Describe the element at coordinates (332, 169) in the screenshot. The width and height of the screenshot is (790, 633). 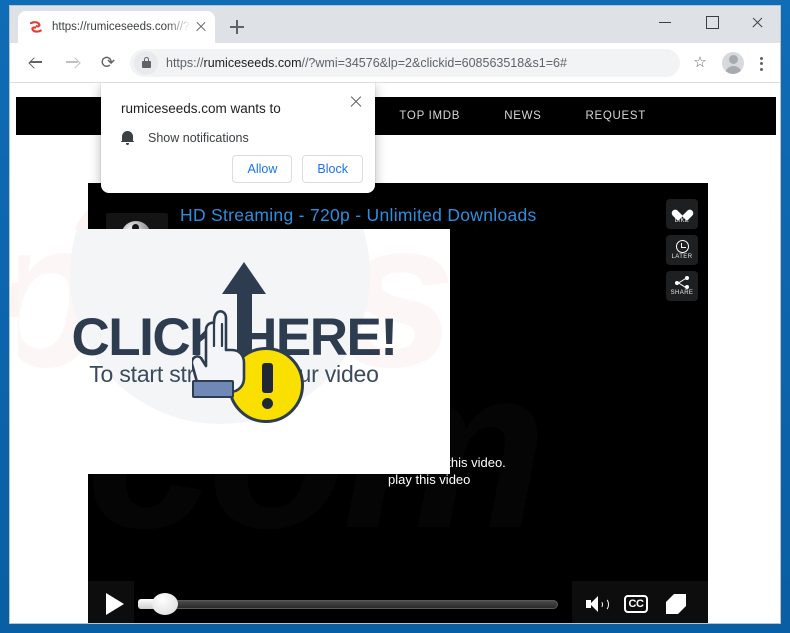
I see `block-button: Block` at that location.